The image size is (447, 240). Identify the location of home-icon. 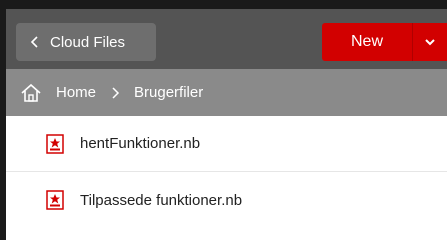
(31, 93).